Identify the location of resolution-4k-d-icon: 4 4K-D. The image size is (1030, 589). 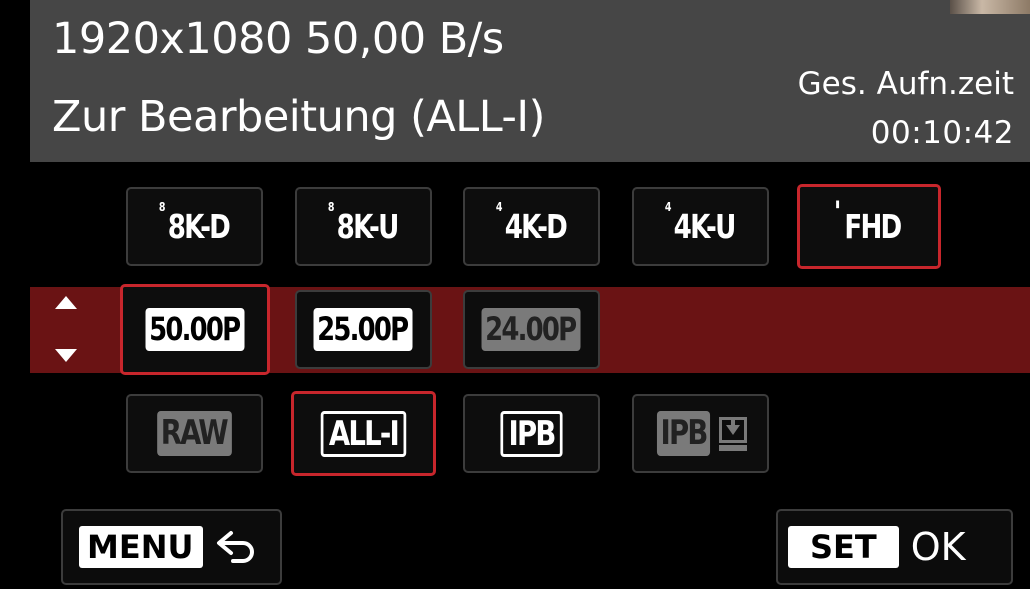
(531, 223).